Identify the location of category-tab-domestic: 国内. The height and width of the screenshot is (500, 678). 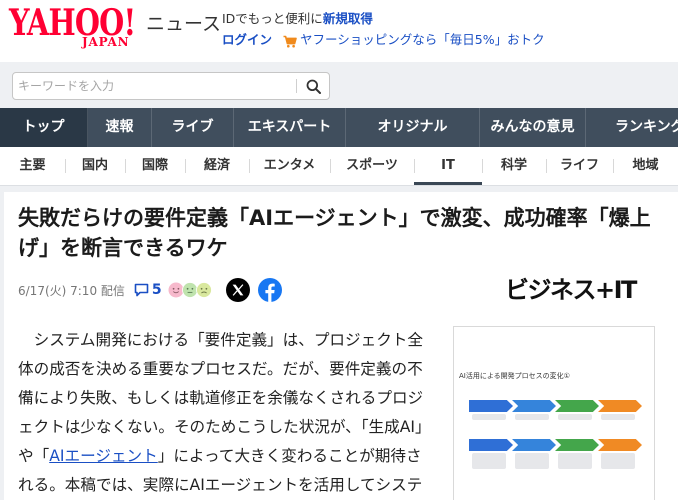
(95, 166).